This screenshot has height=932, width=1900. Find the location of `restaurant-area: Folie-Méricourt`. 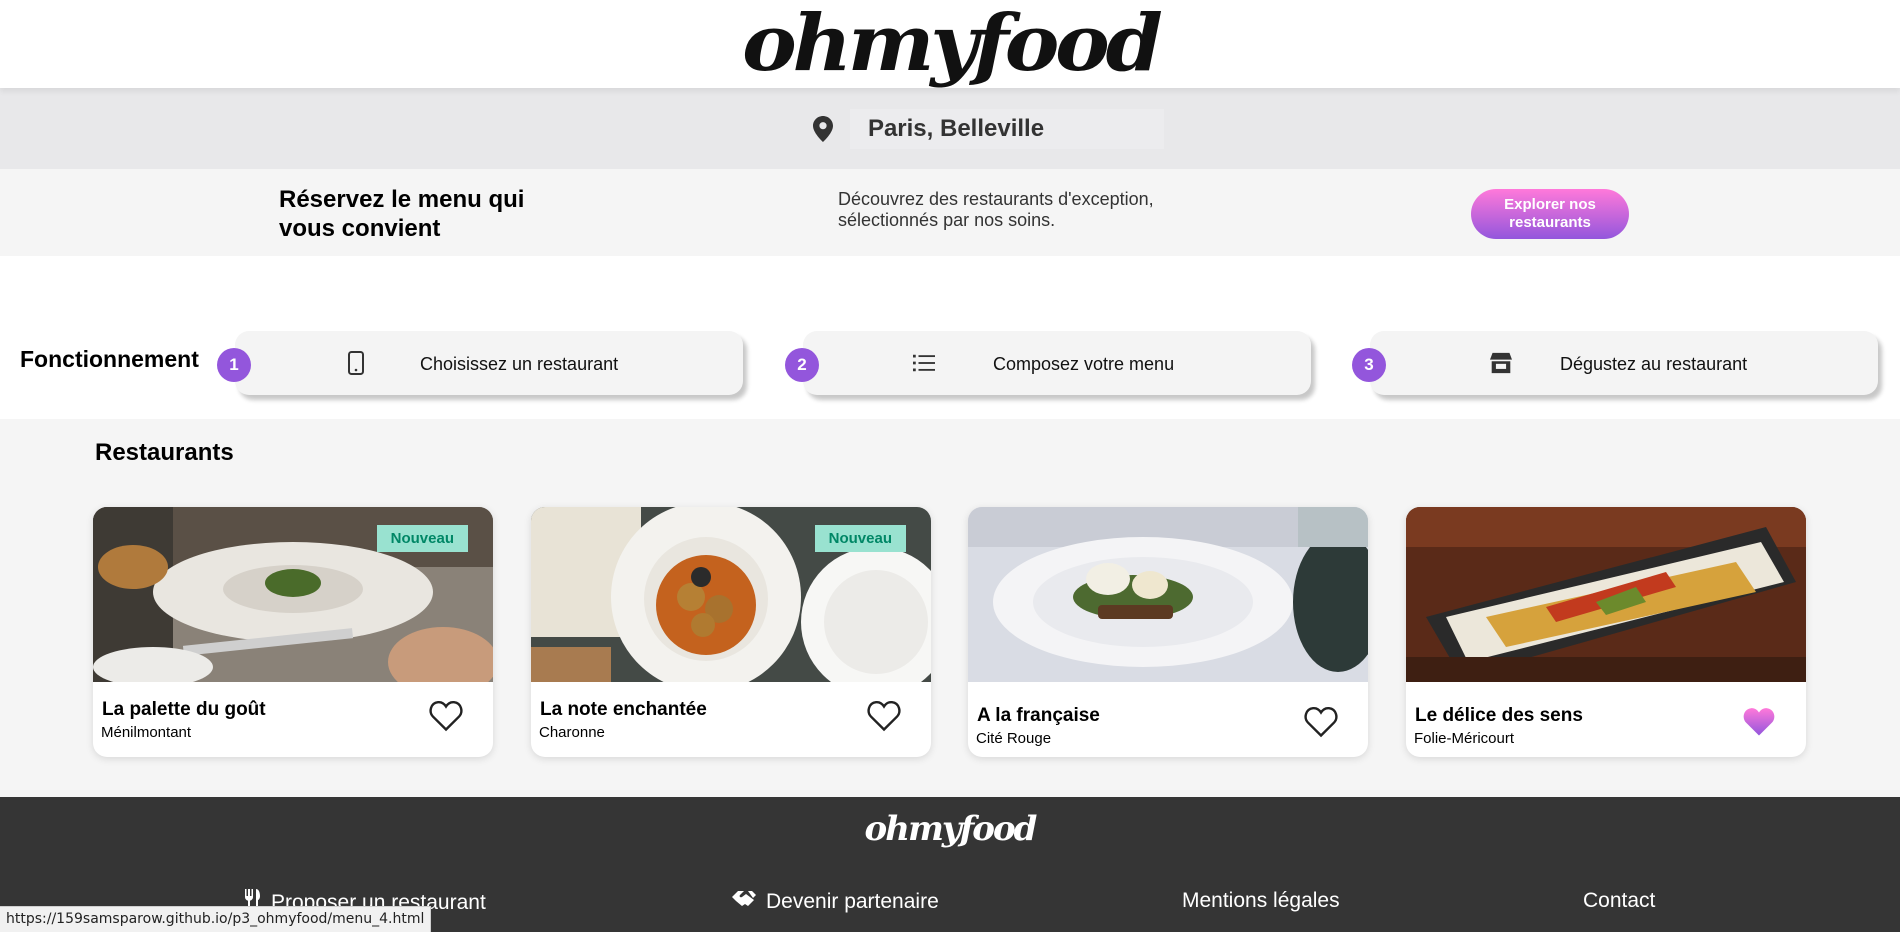

restaurant-area: Folie-Méricourt is located at coordinates (1464, 738).